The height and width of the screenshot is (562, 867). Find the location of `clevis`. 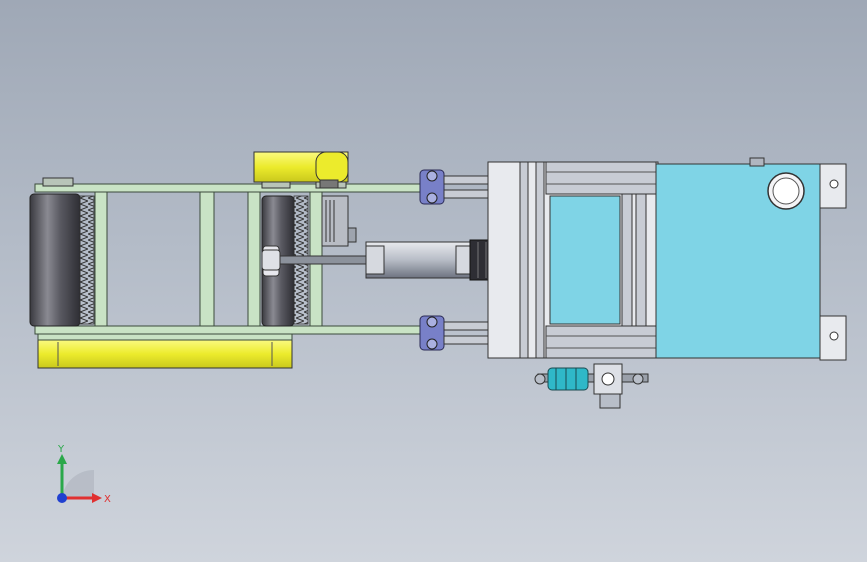

clevis is located at coordinates (271, 260).